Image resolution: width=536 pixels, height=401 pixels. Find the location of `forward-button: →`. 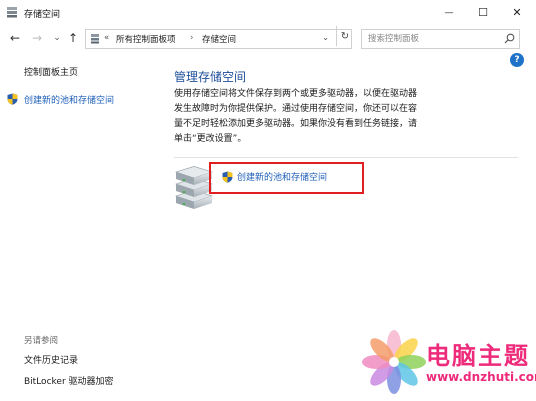

forward-button: → is located at coordinates (37, 38).